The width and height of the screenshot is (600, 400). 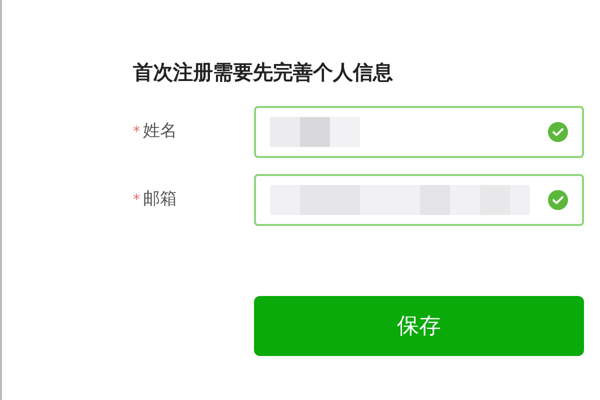 I want to click on field-label: 邮箱, so click(x=160, y=200).